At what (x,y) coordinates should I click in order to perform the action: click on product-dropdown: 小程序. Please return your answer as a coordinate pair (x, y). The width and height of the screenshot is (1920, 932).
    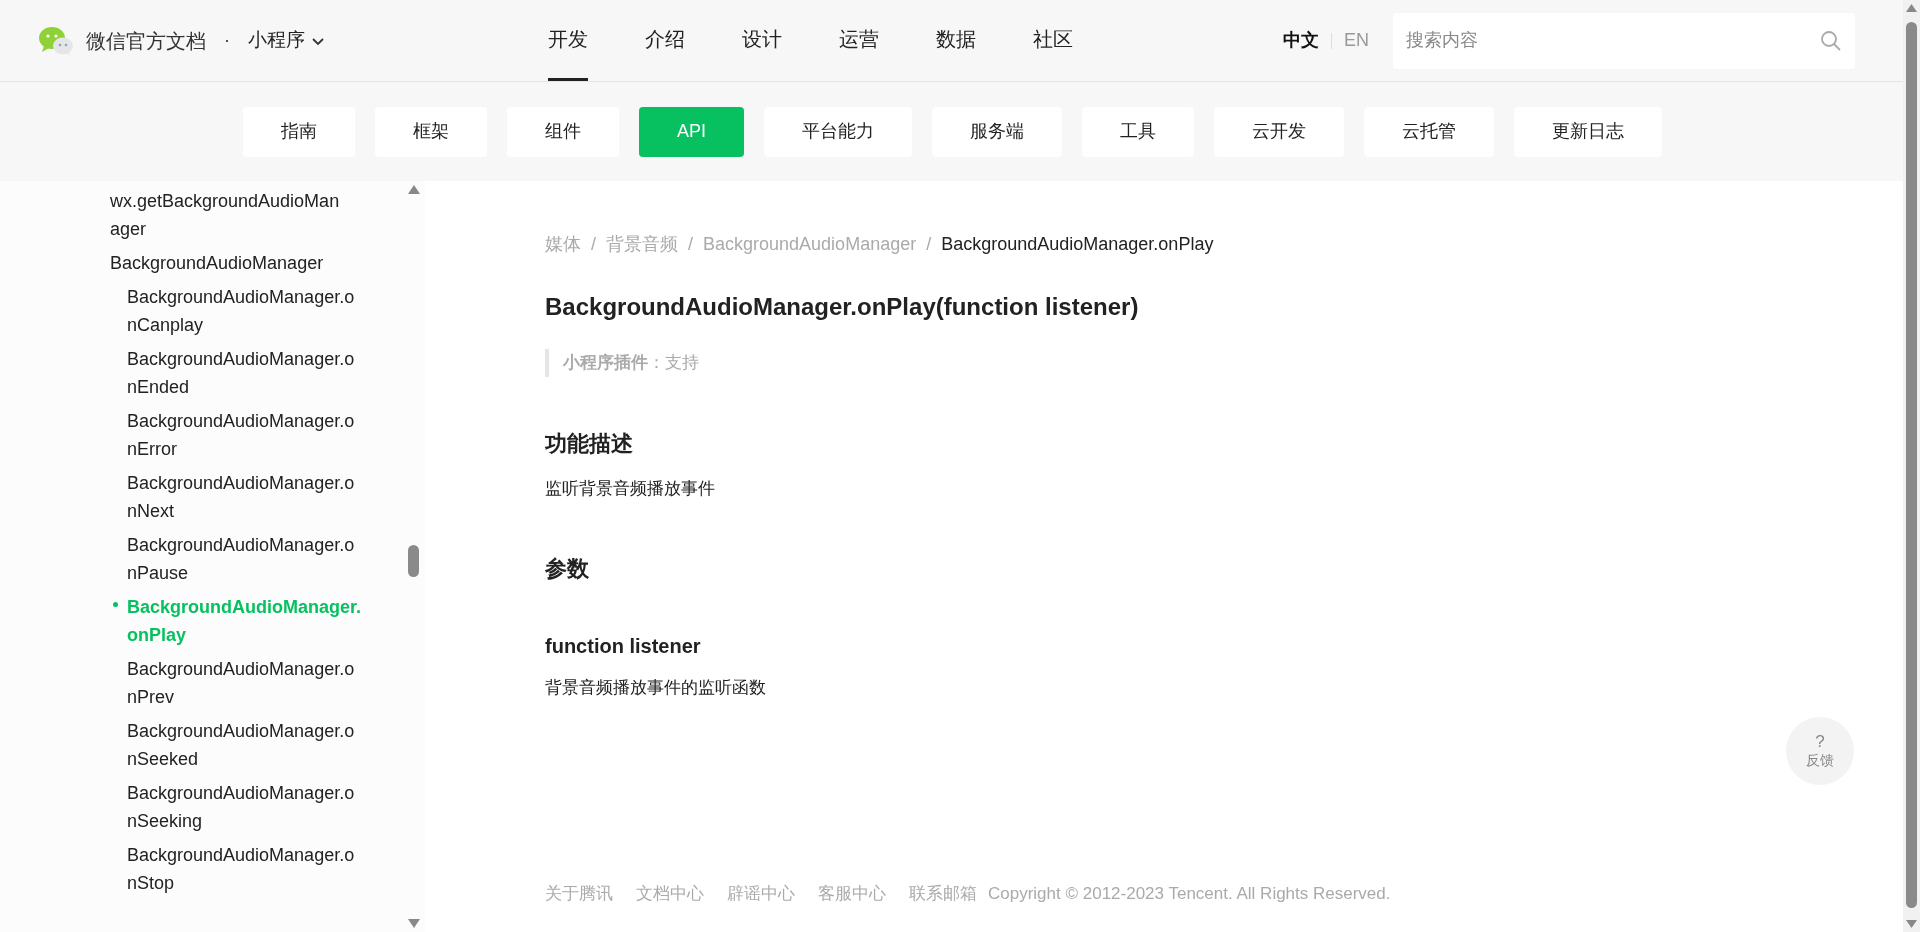
    Looking at the image, I should click on (286, 40).